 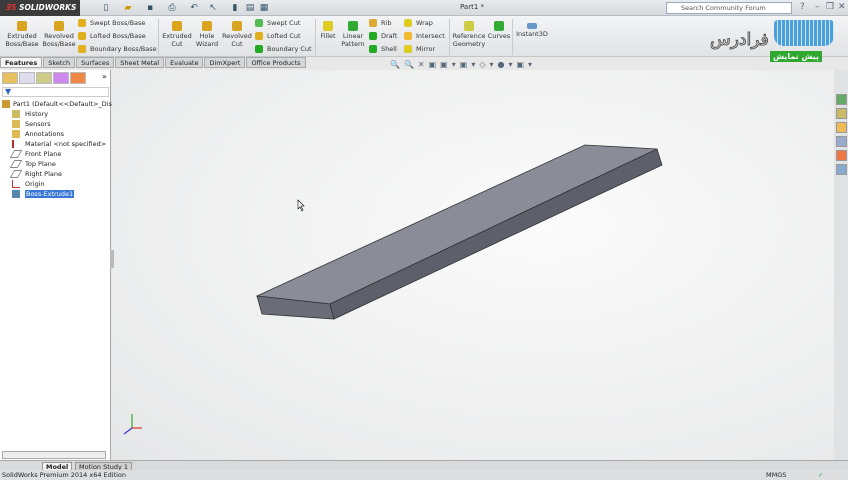 I want to click on hole-wizard-button: Hole Wizard, so click(x=207, y=34).